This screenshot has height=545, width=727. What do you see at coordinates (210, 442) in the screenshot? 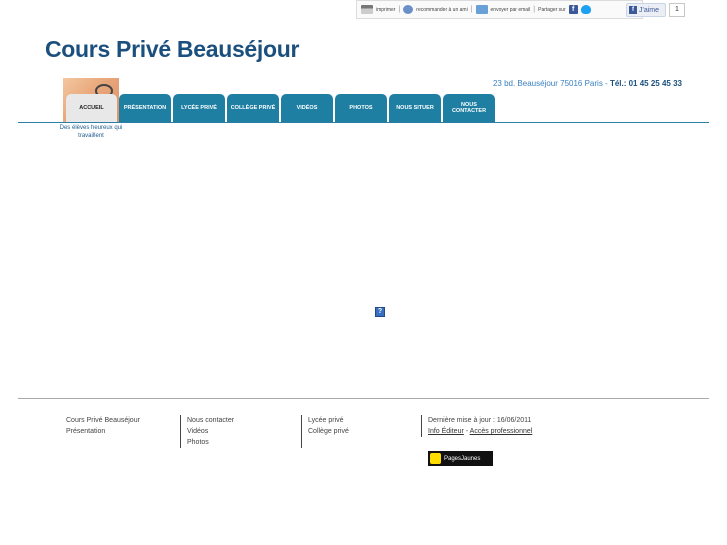
I see `footer-link-photos: Photos` at bounding box center [210, 442].